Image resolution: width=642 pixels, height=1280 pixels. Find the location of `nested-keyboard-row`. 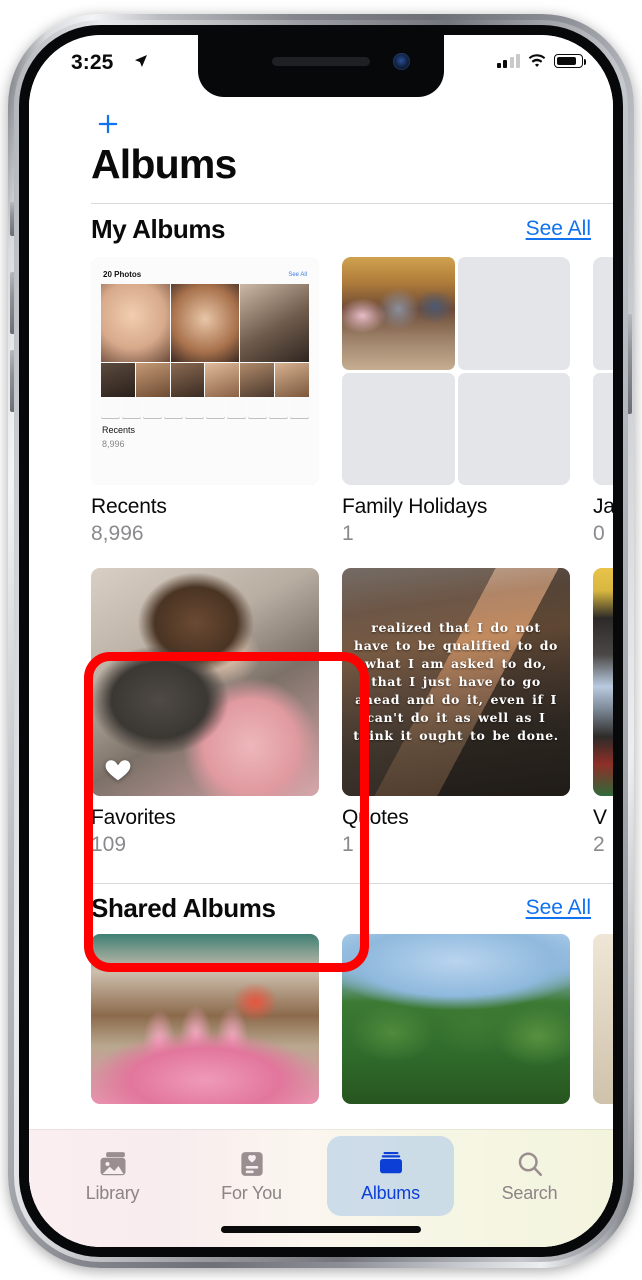

nested-keyboard-row is located at coordinates (205, 408).